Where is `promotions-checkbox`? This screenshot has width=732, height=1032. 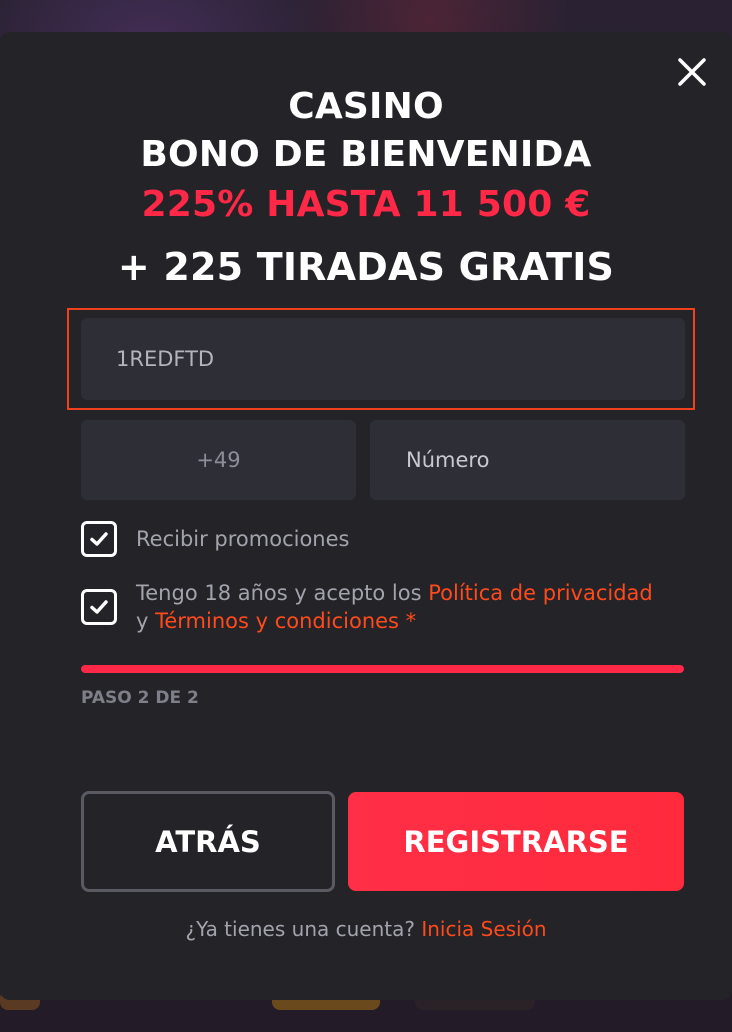 promotions-checkbox is located at coordinates (99, 539).